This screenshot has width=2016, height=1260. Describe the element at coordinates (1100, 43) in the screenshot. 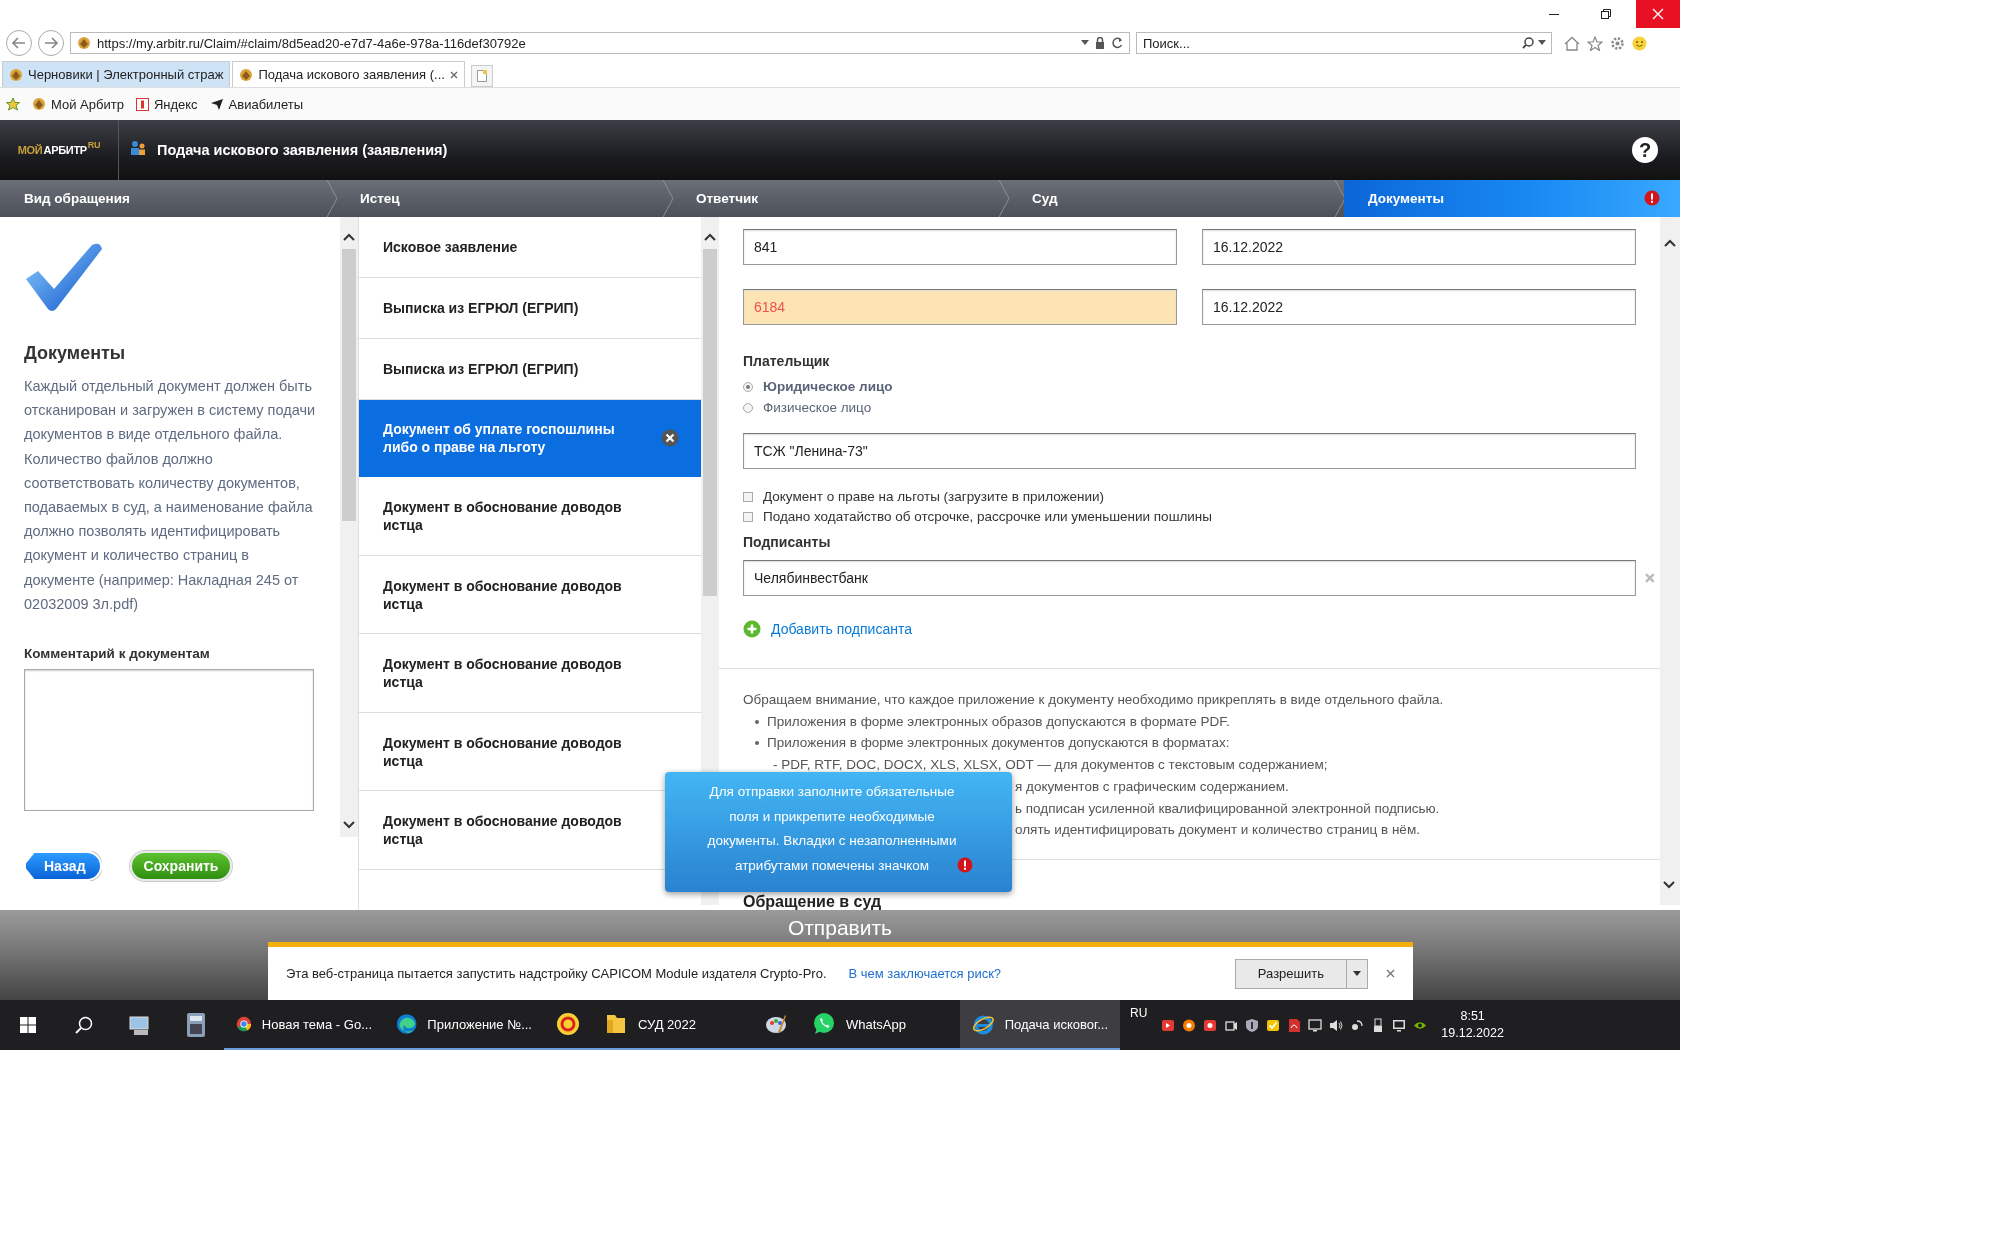

I see `lock-icon` at that location.